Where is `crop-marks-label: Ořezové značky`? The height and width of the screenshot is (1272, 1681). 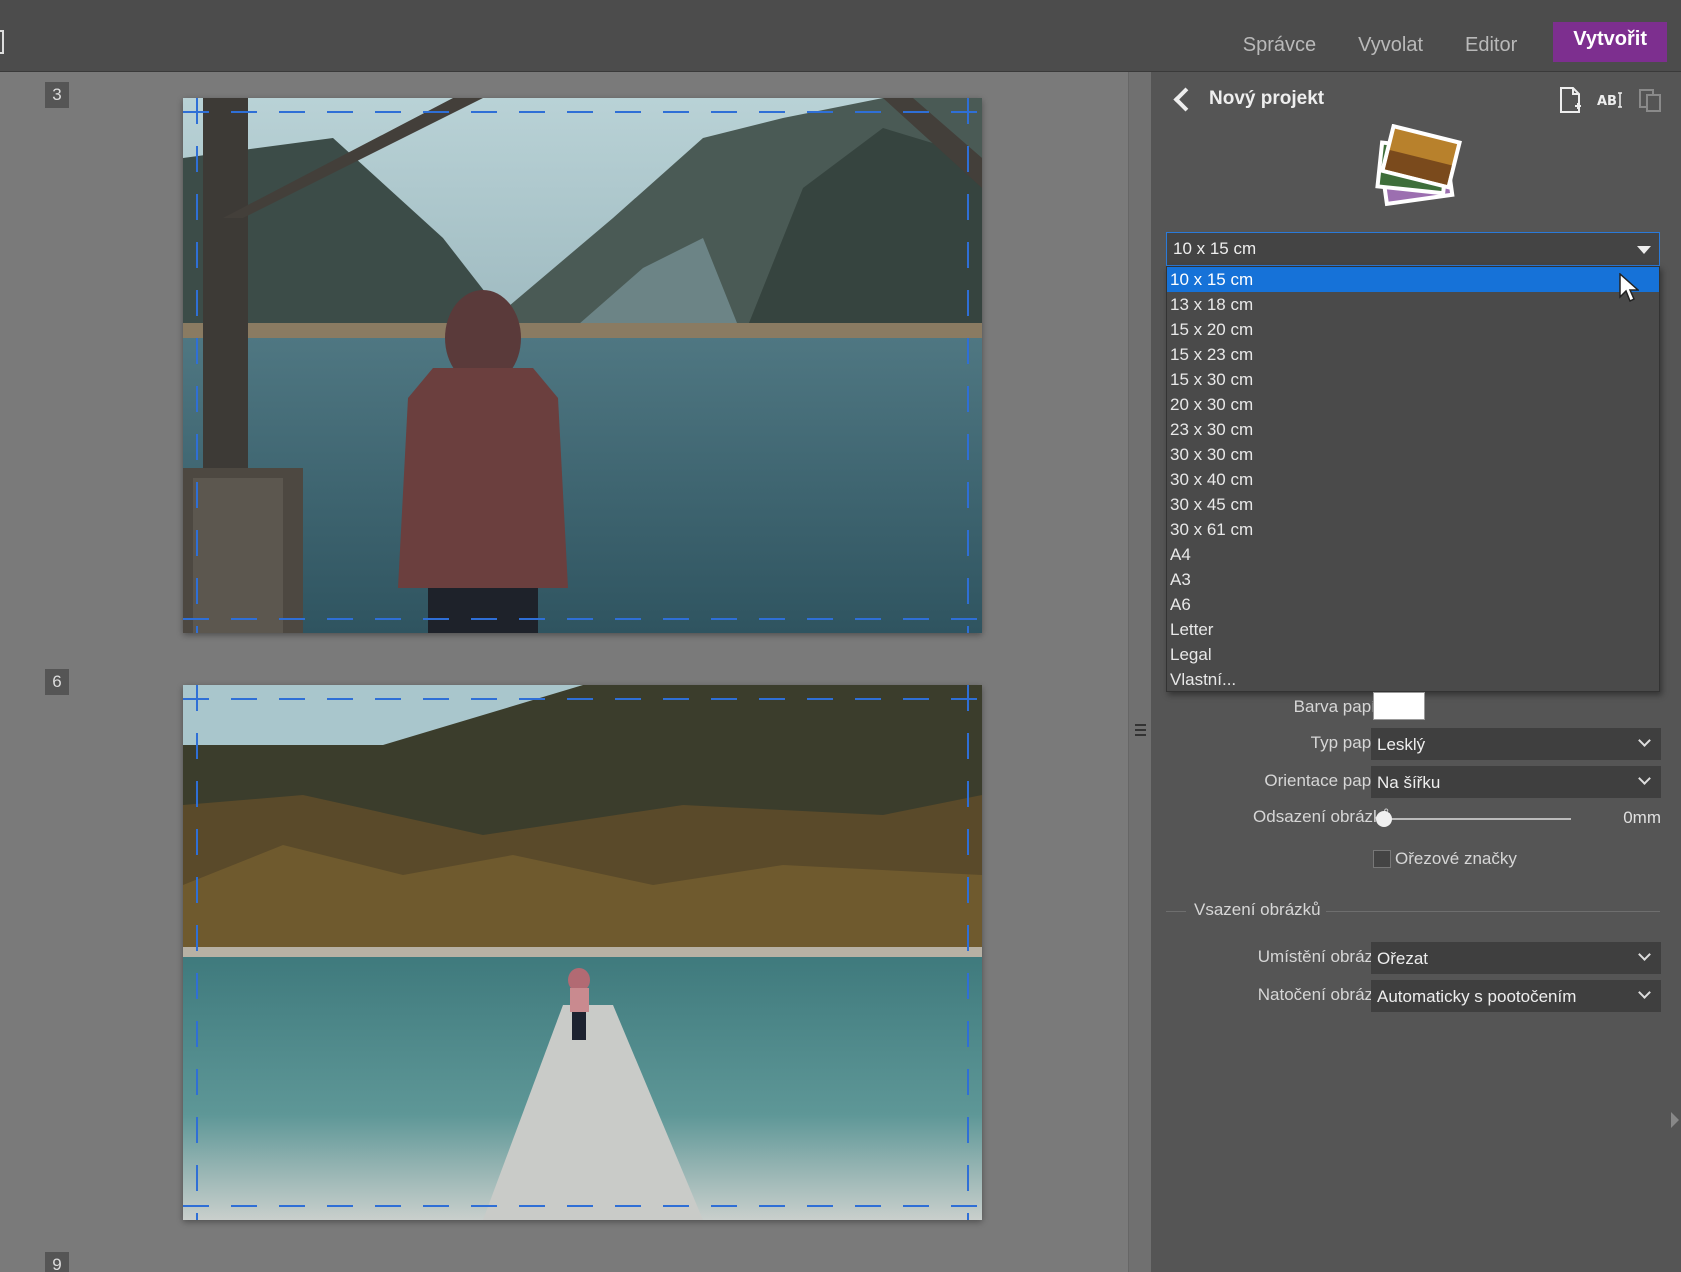 crop-marks-label: Ořezové značky is located at coordinates (1456, 859).